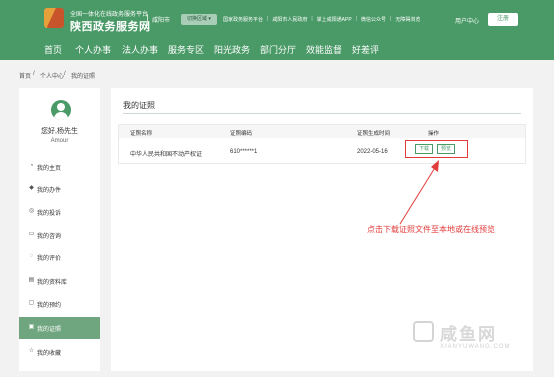  What do you see at coordinates (61, 110) in the screenshot?
I see `avatar` at bounding box center [61, 110].